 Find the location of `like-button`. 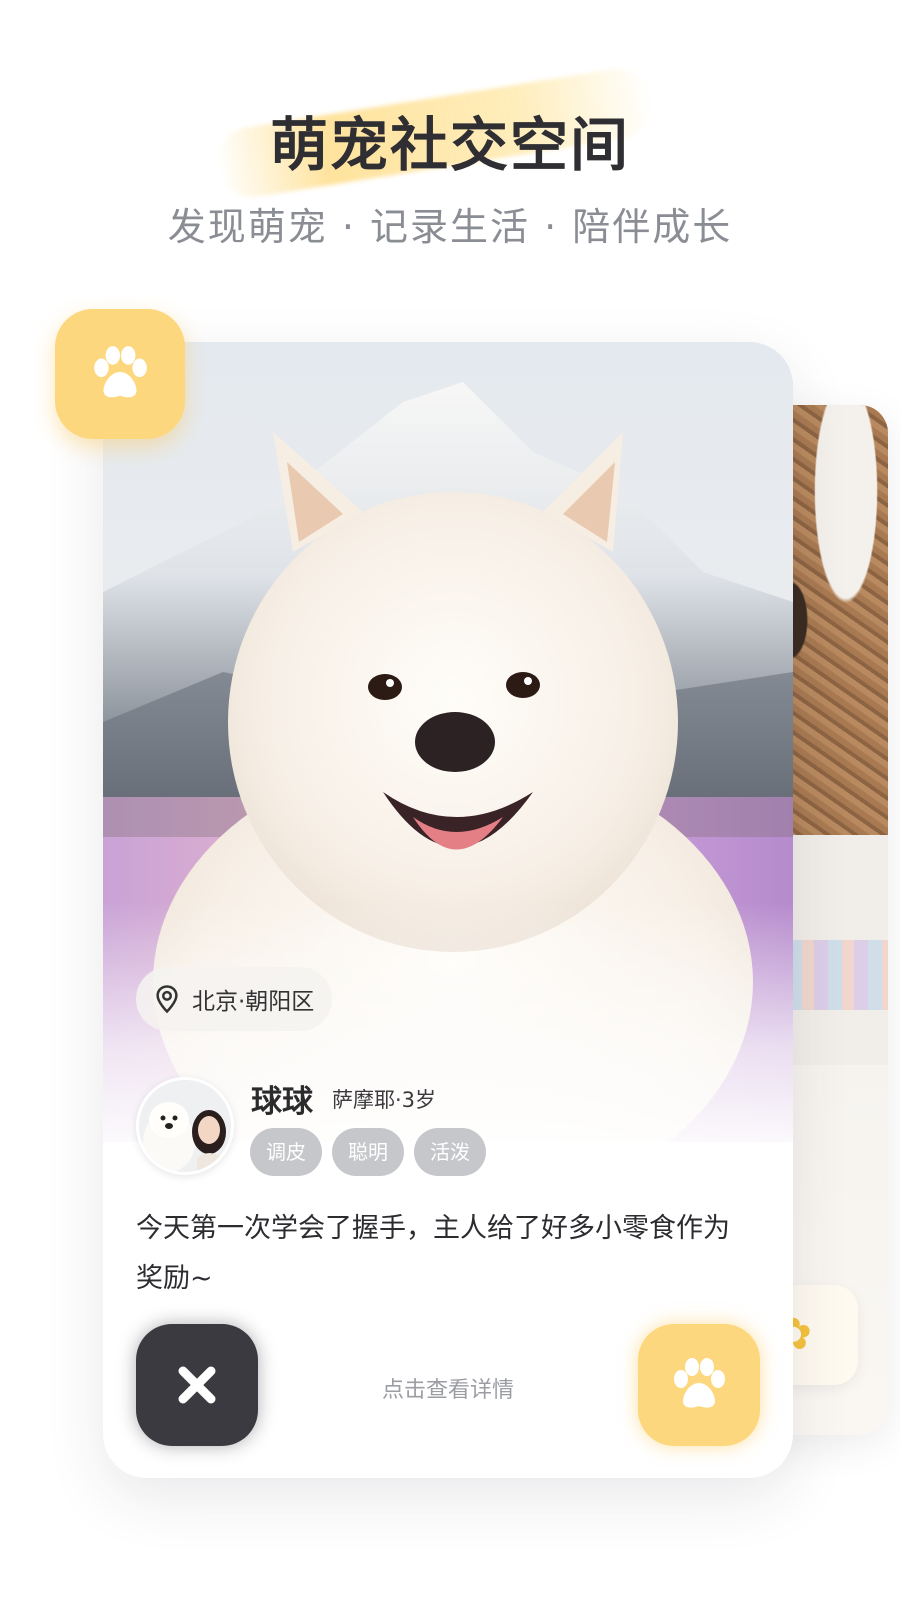

like-button is located at coordinates (699, 1385).